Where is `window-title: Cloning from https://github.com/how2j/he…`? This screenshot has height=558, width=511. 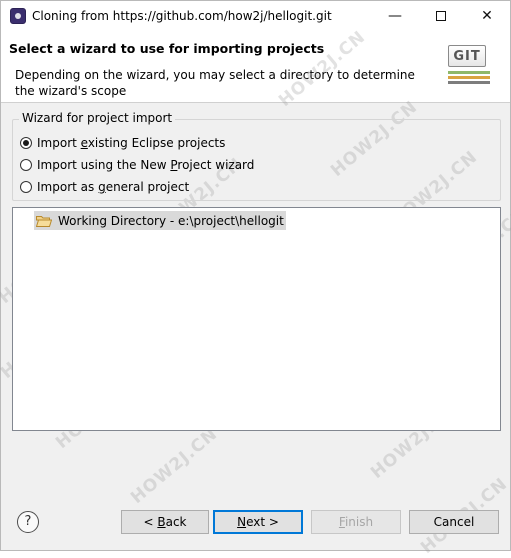
window-title: Cloning from https://github.com/how2j/he… is located at coordinates (182, 16).